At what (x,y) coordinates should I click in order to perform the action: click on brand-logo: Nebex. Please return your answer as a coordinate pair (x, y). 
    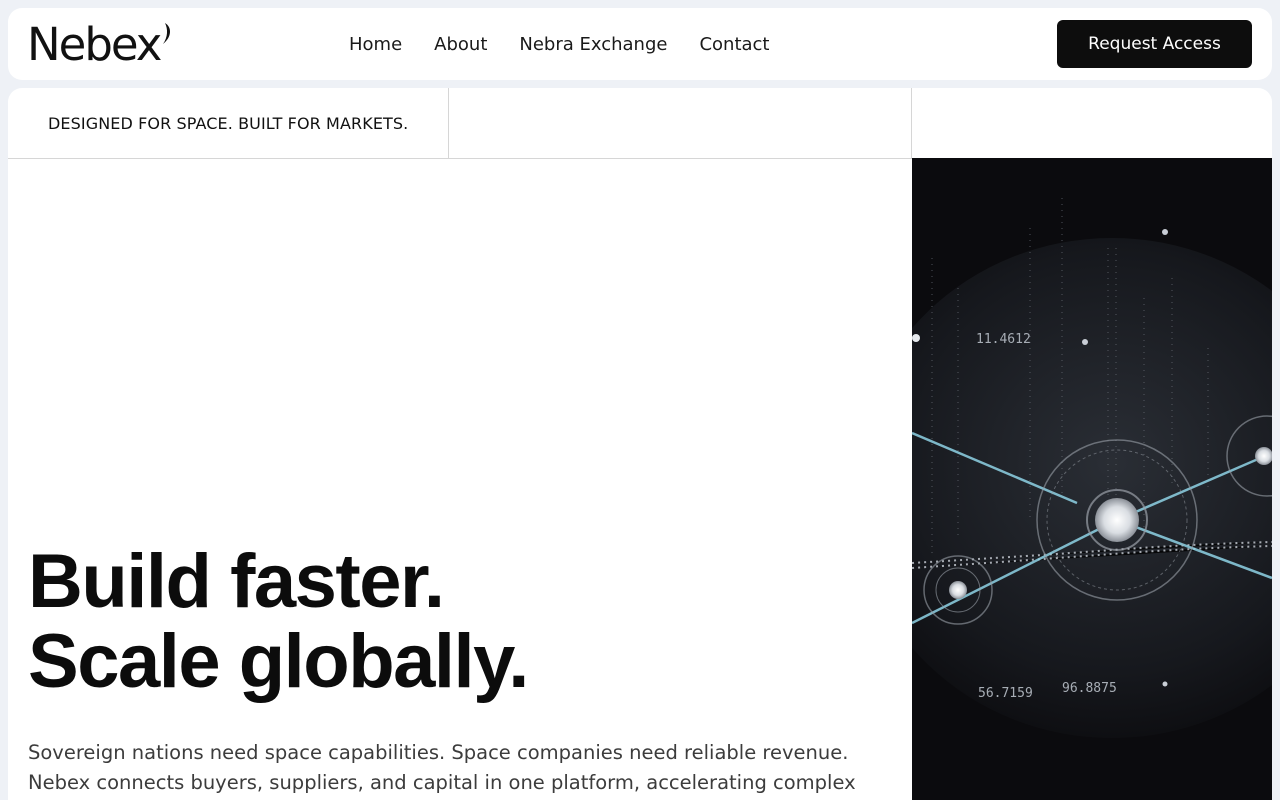
    Looking at the image, I should click on (100, 45).